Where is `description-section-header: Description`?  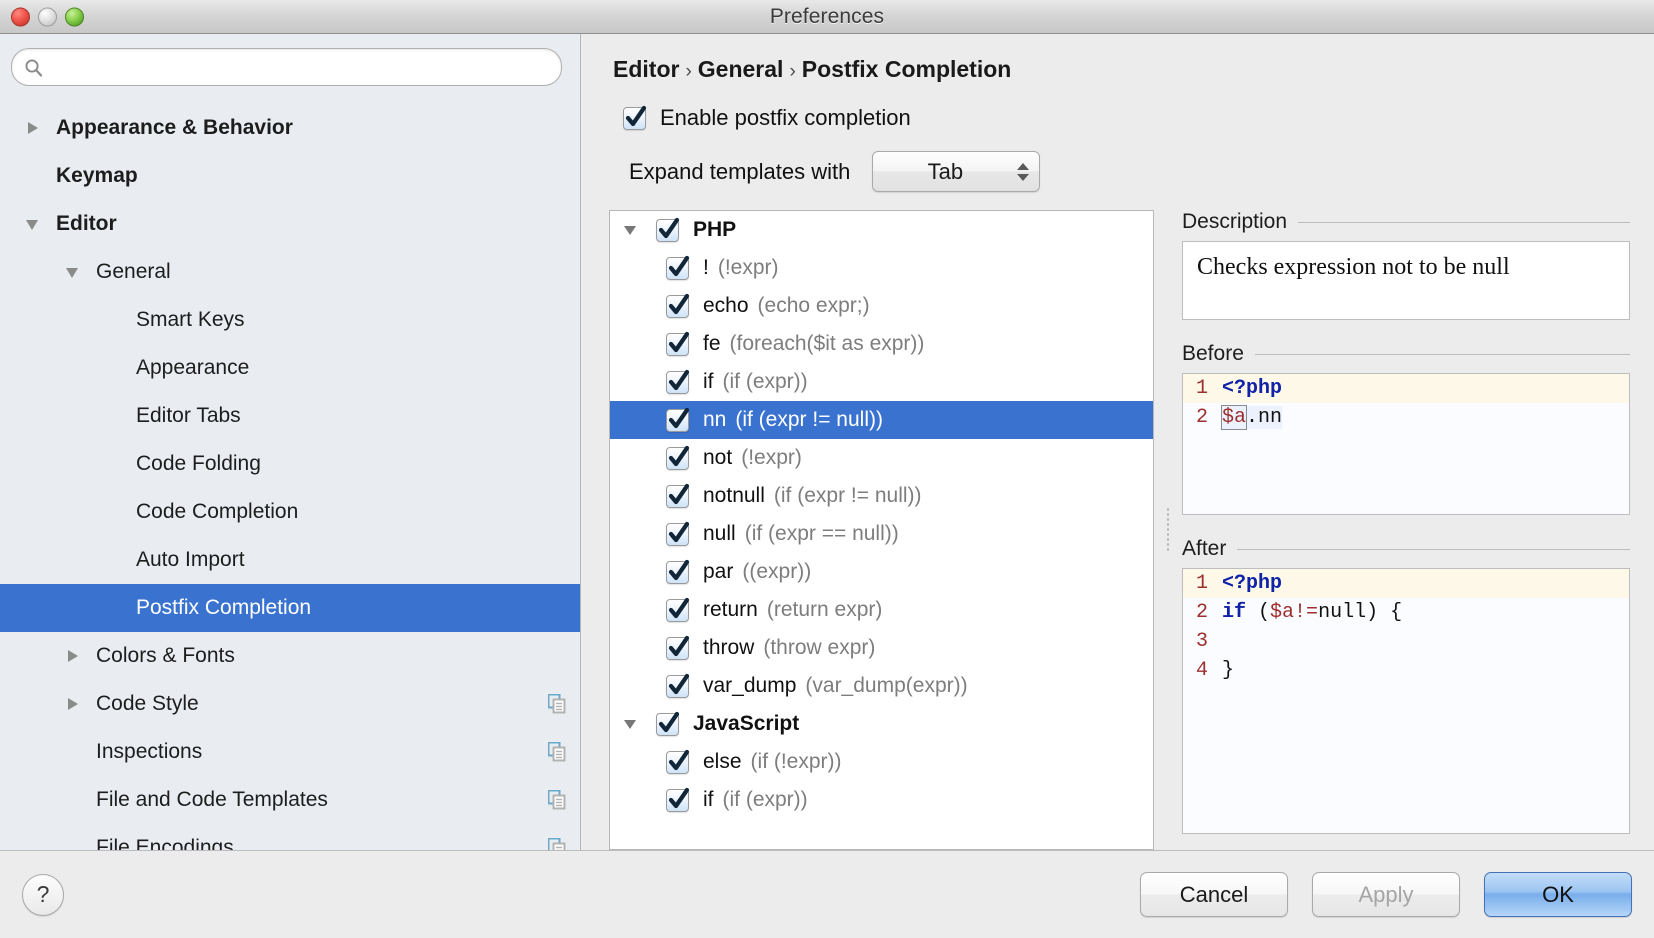
description-section-header: Description is located at coordinates (1406, 222).